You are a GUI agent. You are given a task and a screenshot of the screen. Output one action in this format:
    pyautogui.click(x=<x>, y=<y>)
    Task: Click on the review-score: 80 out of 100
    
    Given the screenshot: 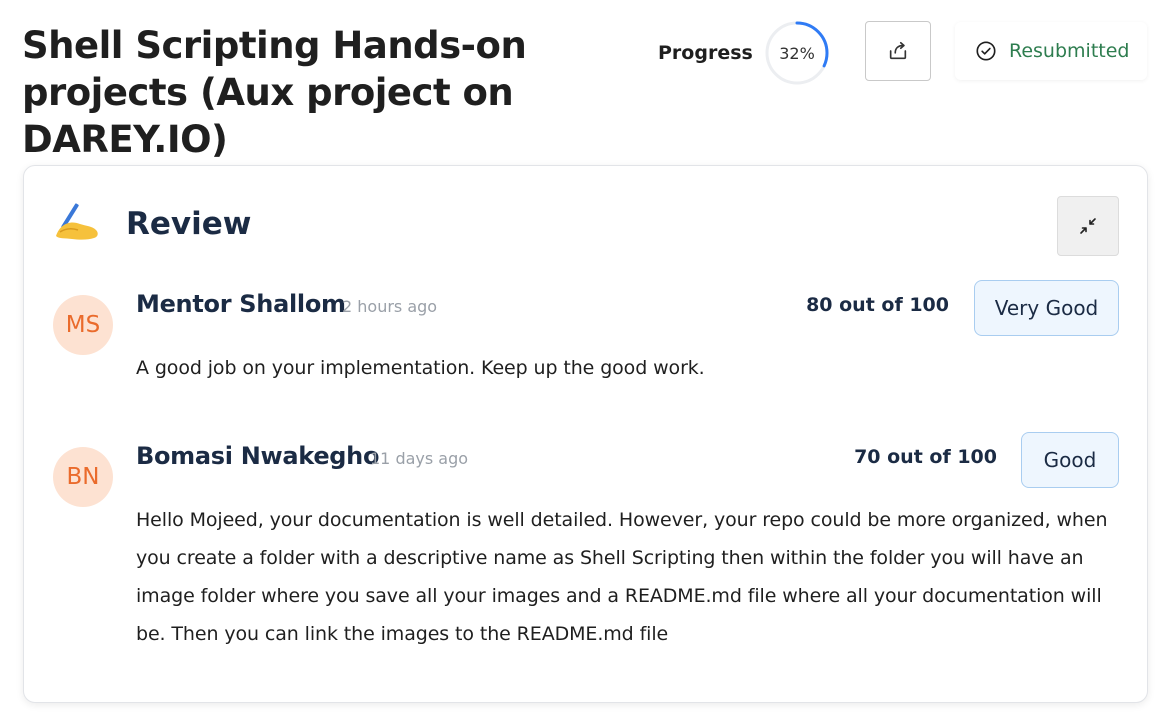 What is the action you would take?
    pyautogui.click(x=877, y=305)
    